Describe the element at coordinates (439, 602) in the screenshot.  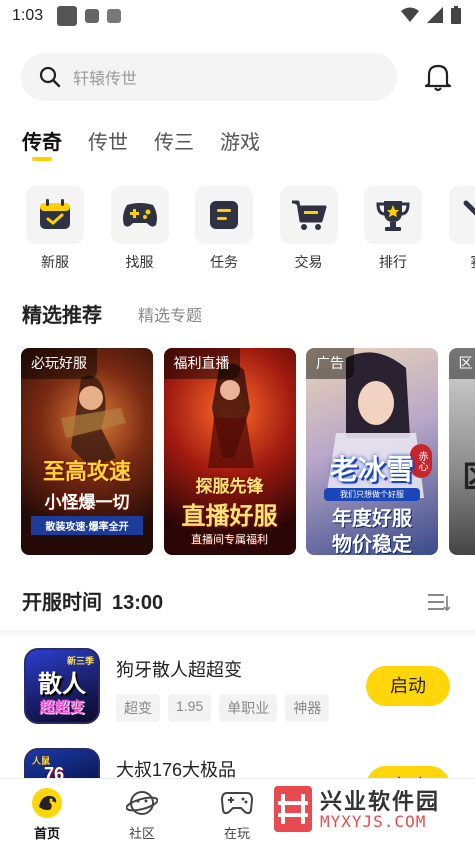
I see `list-sort-icon` at that location.